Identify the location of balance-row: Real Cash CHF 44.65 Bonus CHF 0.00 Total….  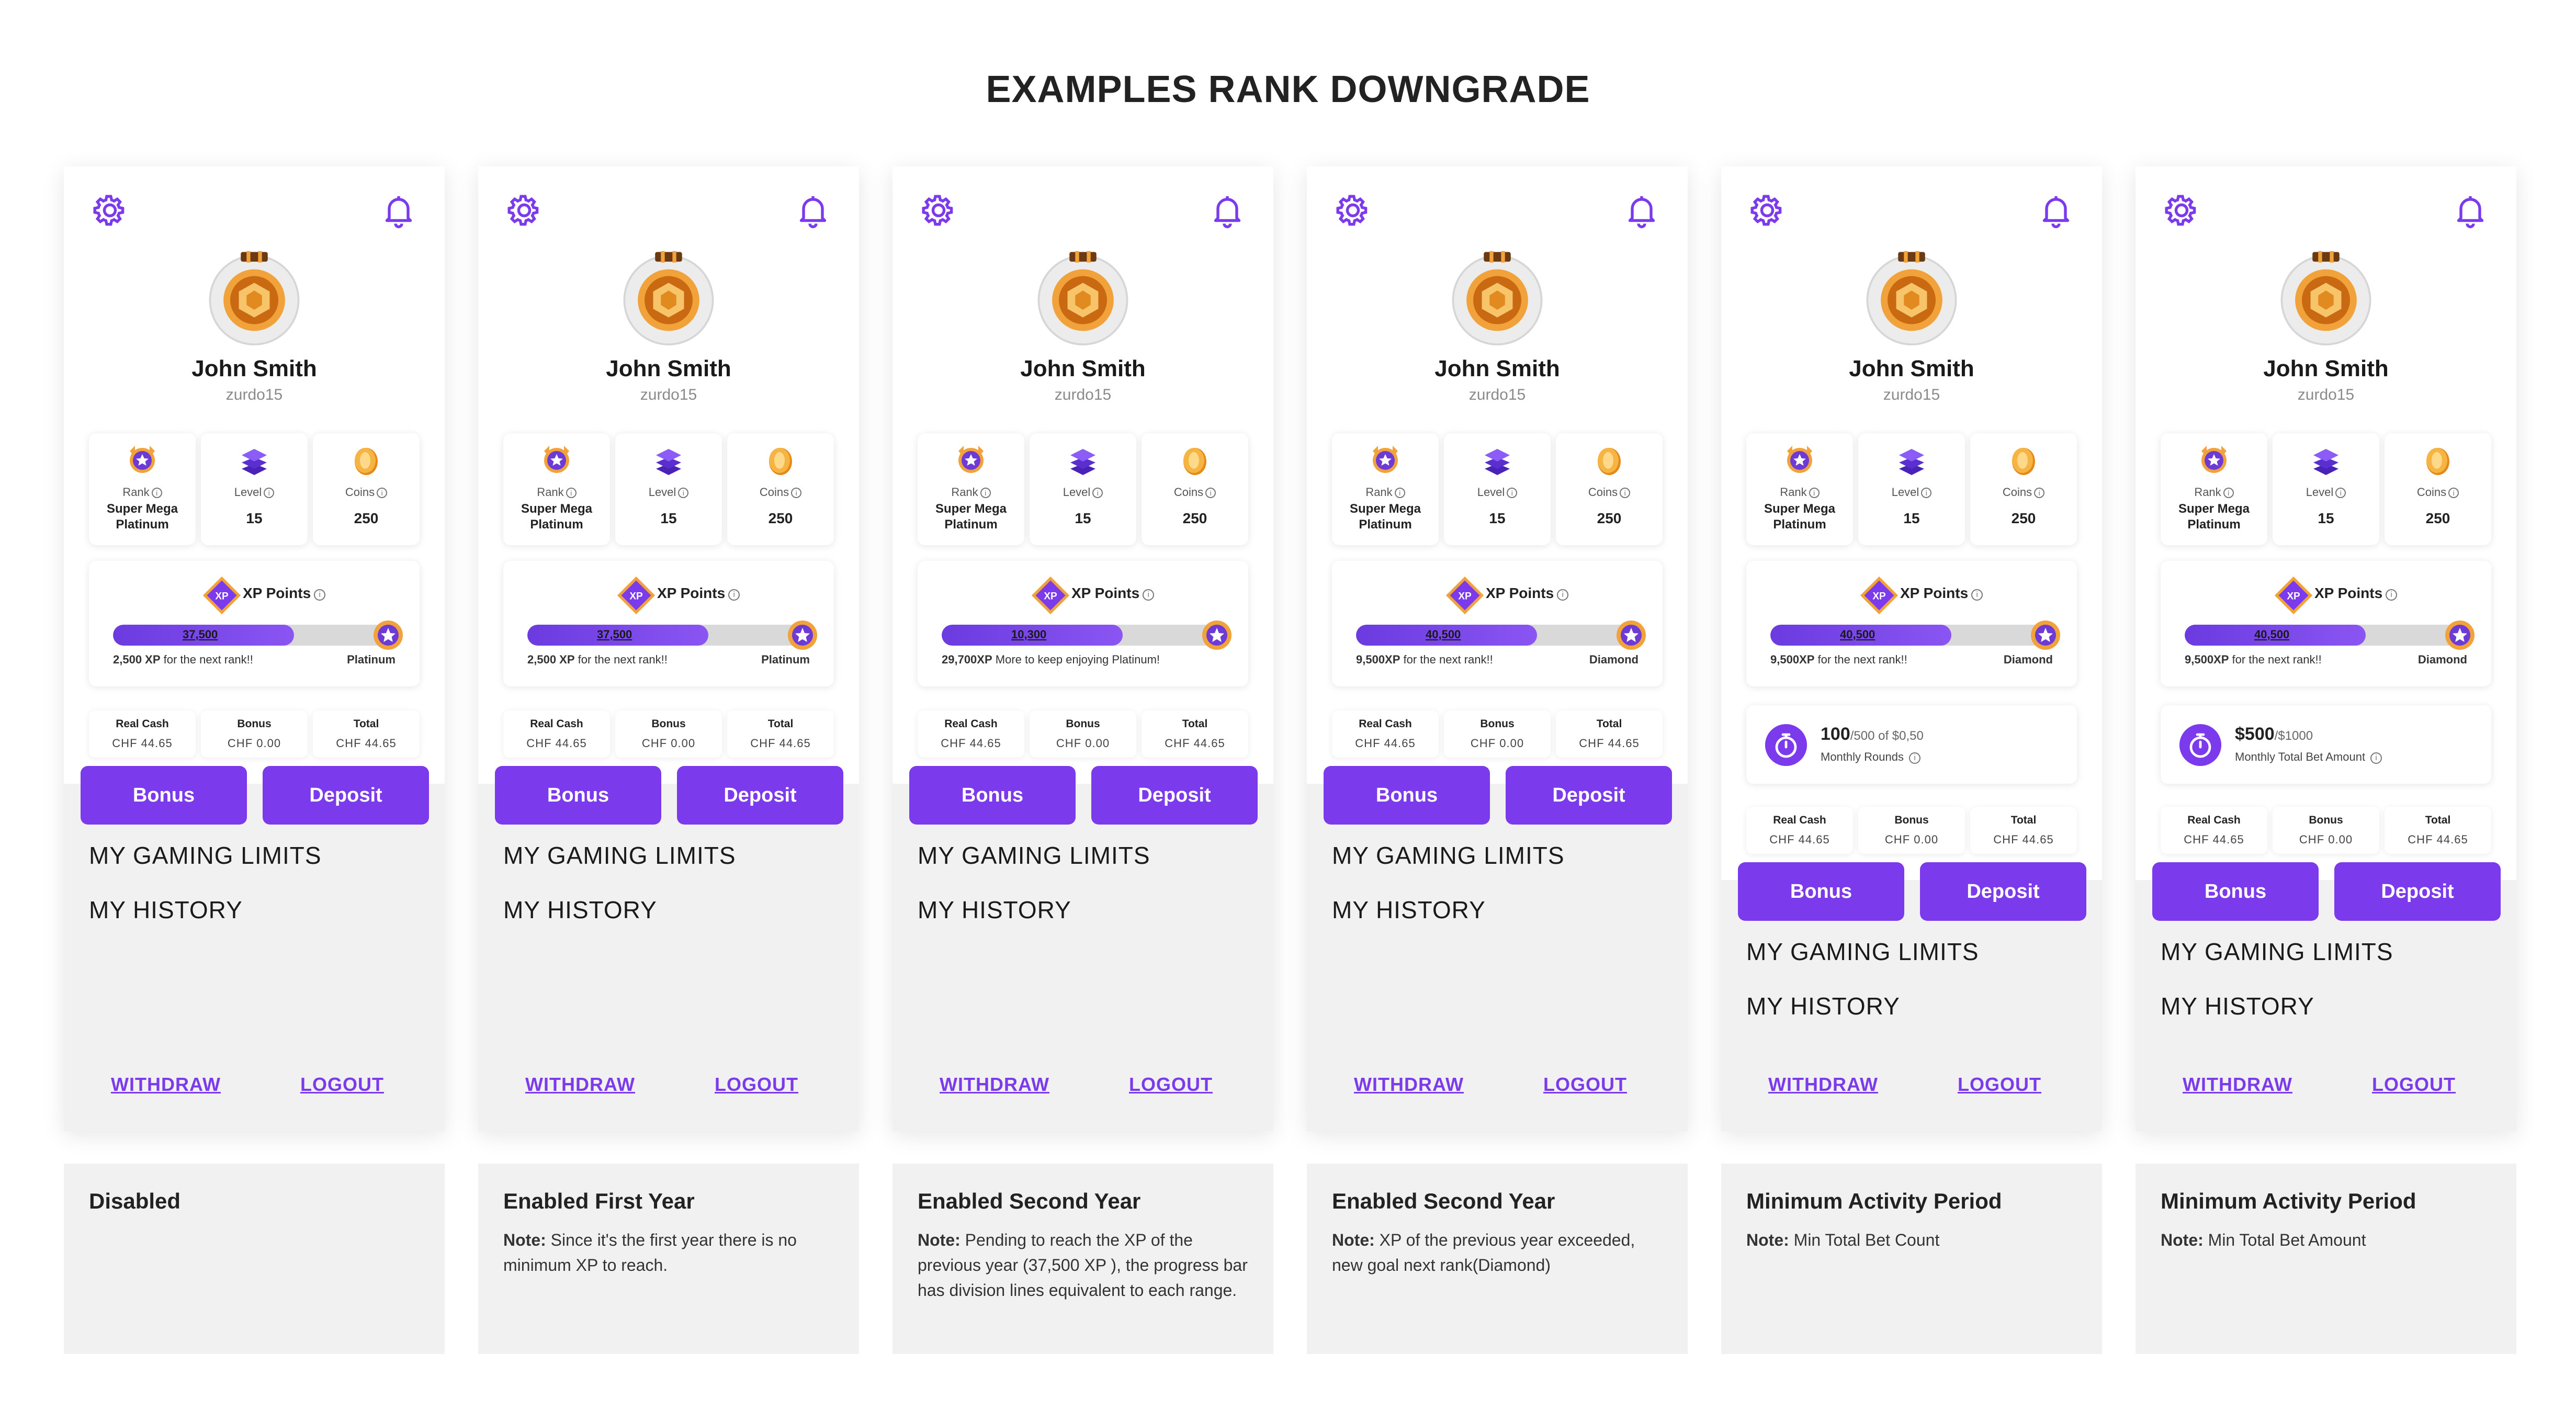
(1497, 734).